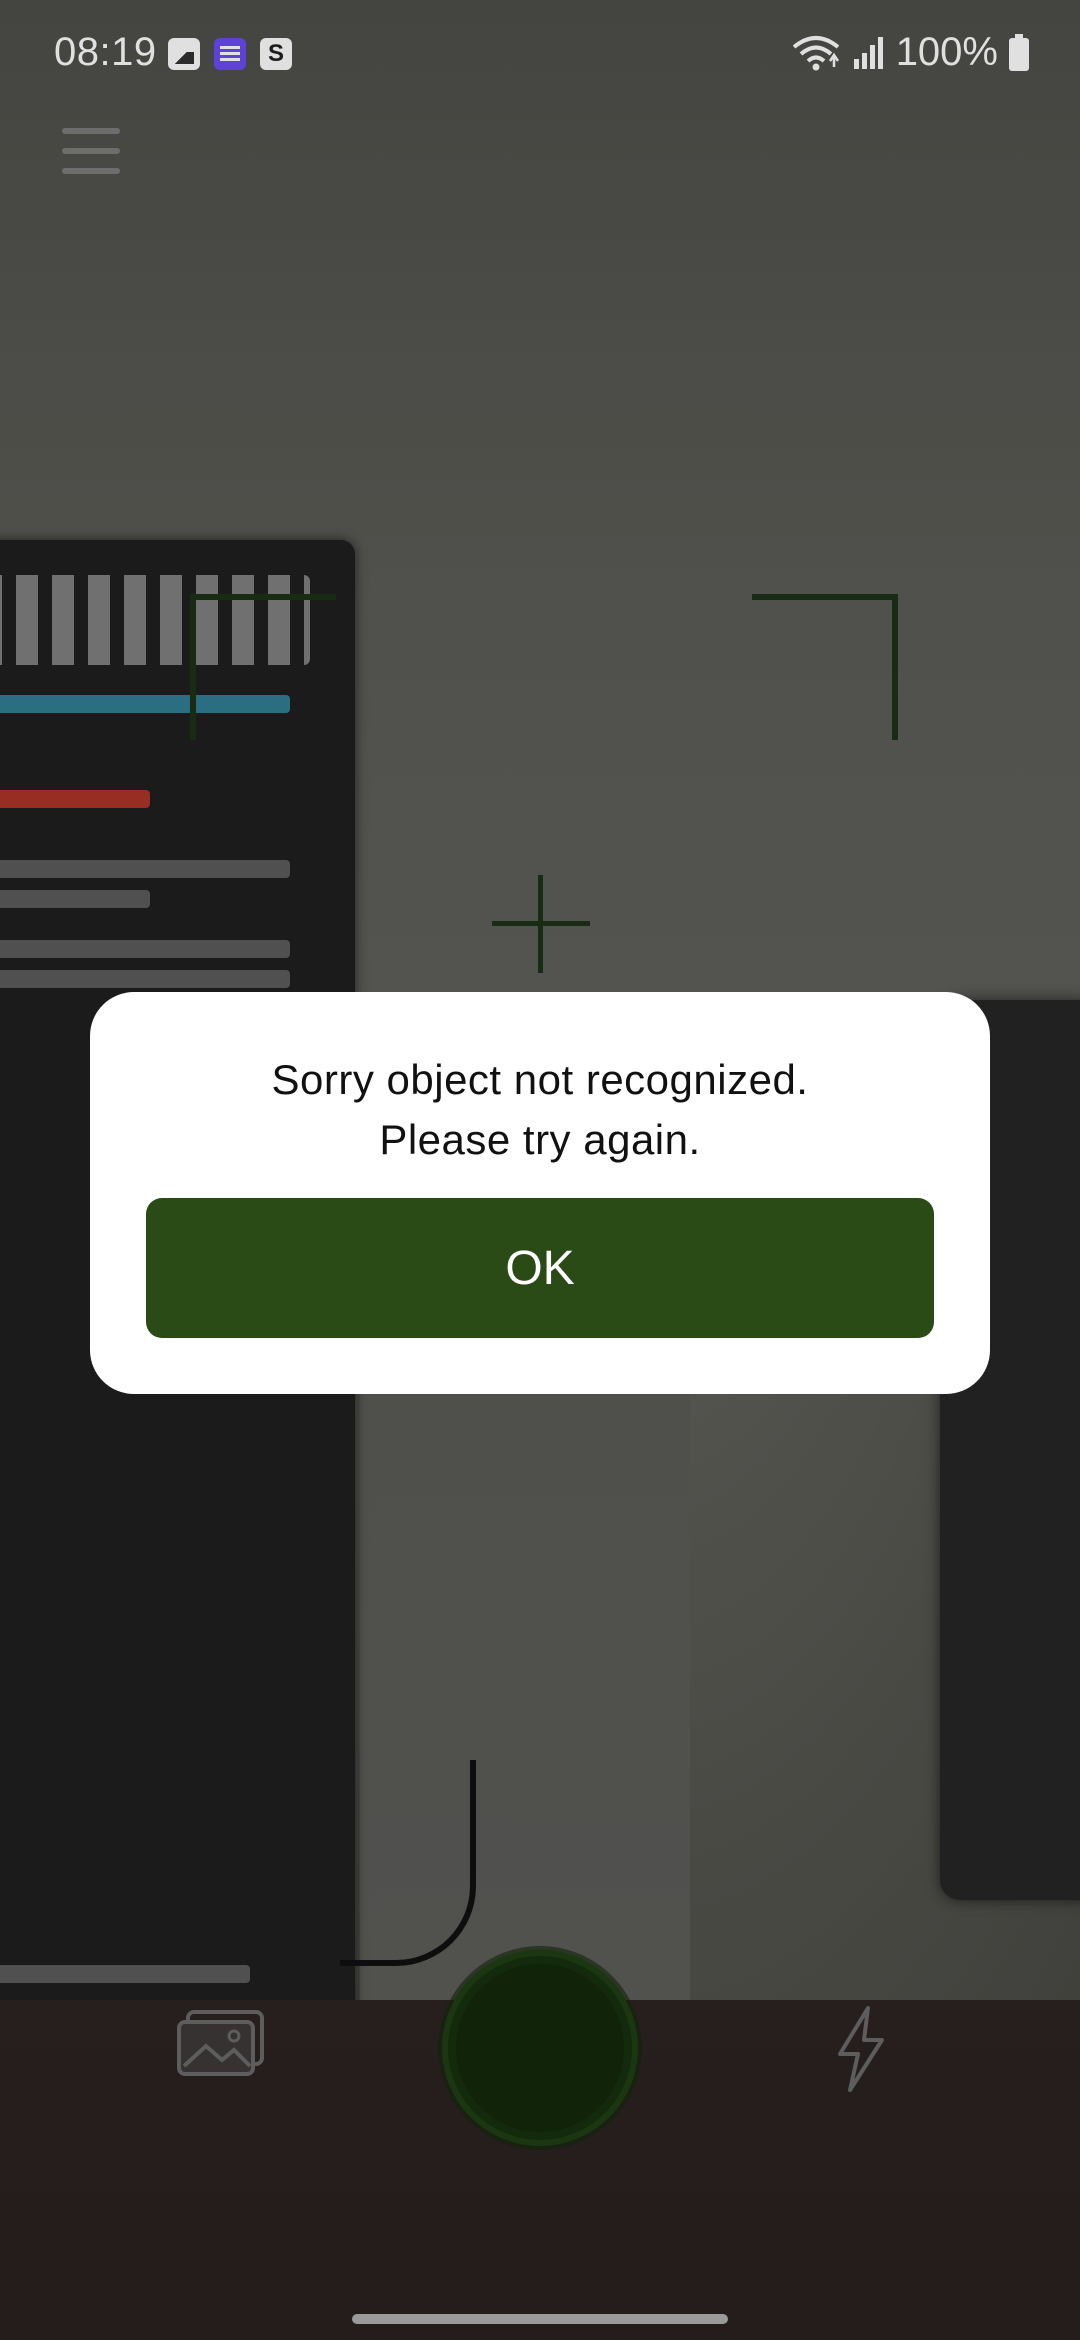  Describe the element at coordinates (540, 1268) in the screenshot. I see `ok-button: OK` at that location.